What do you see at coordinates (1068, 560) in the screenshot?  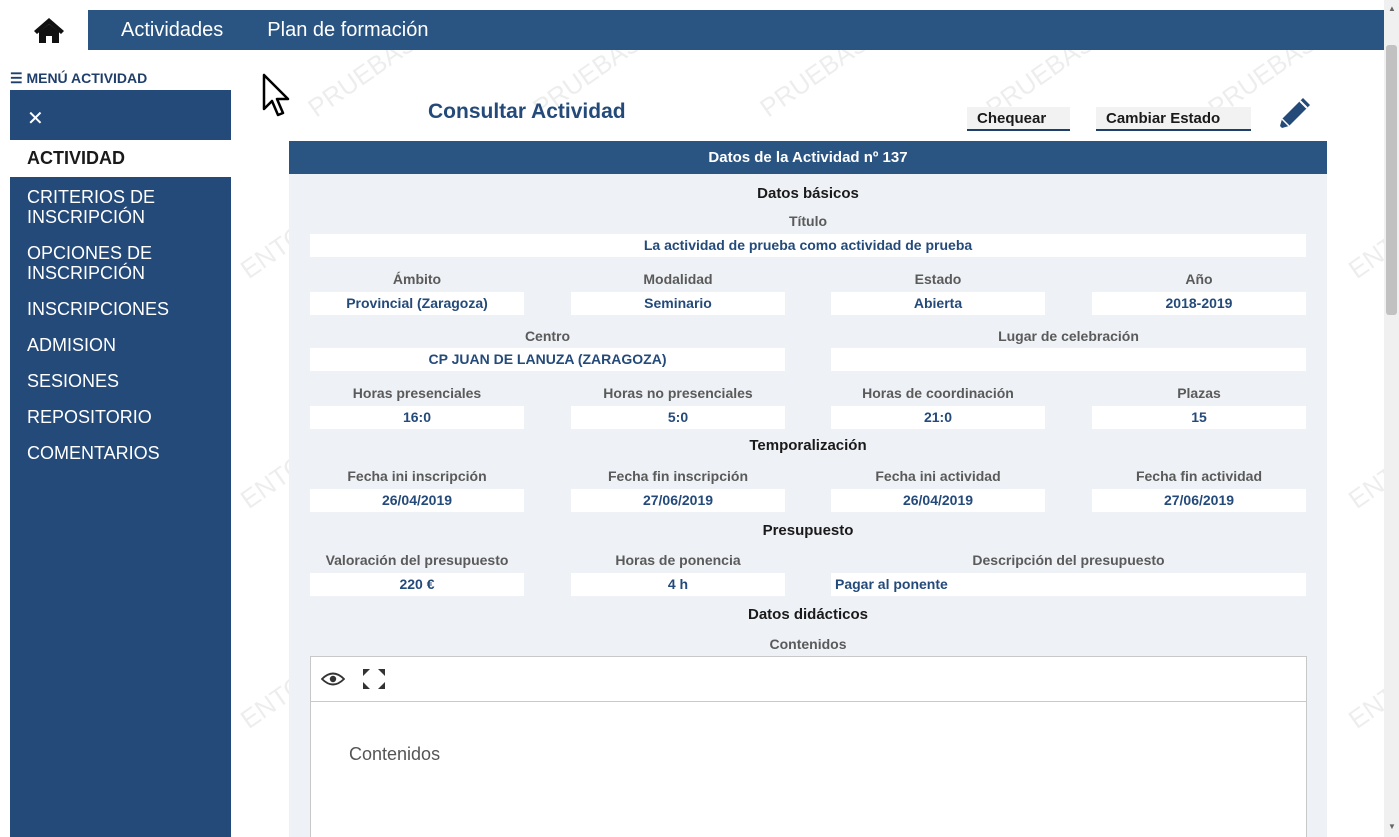 I see `descripcion-presupuesto-label: Descripción del presupuesto` at bounding box center [1068, 560].